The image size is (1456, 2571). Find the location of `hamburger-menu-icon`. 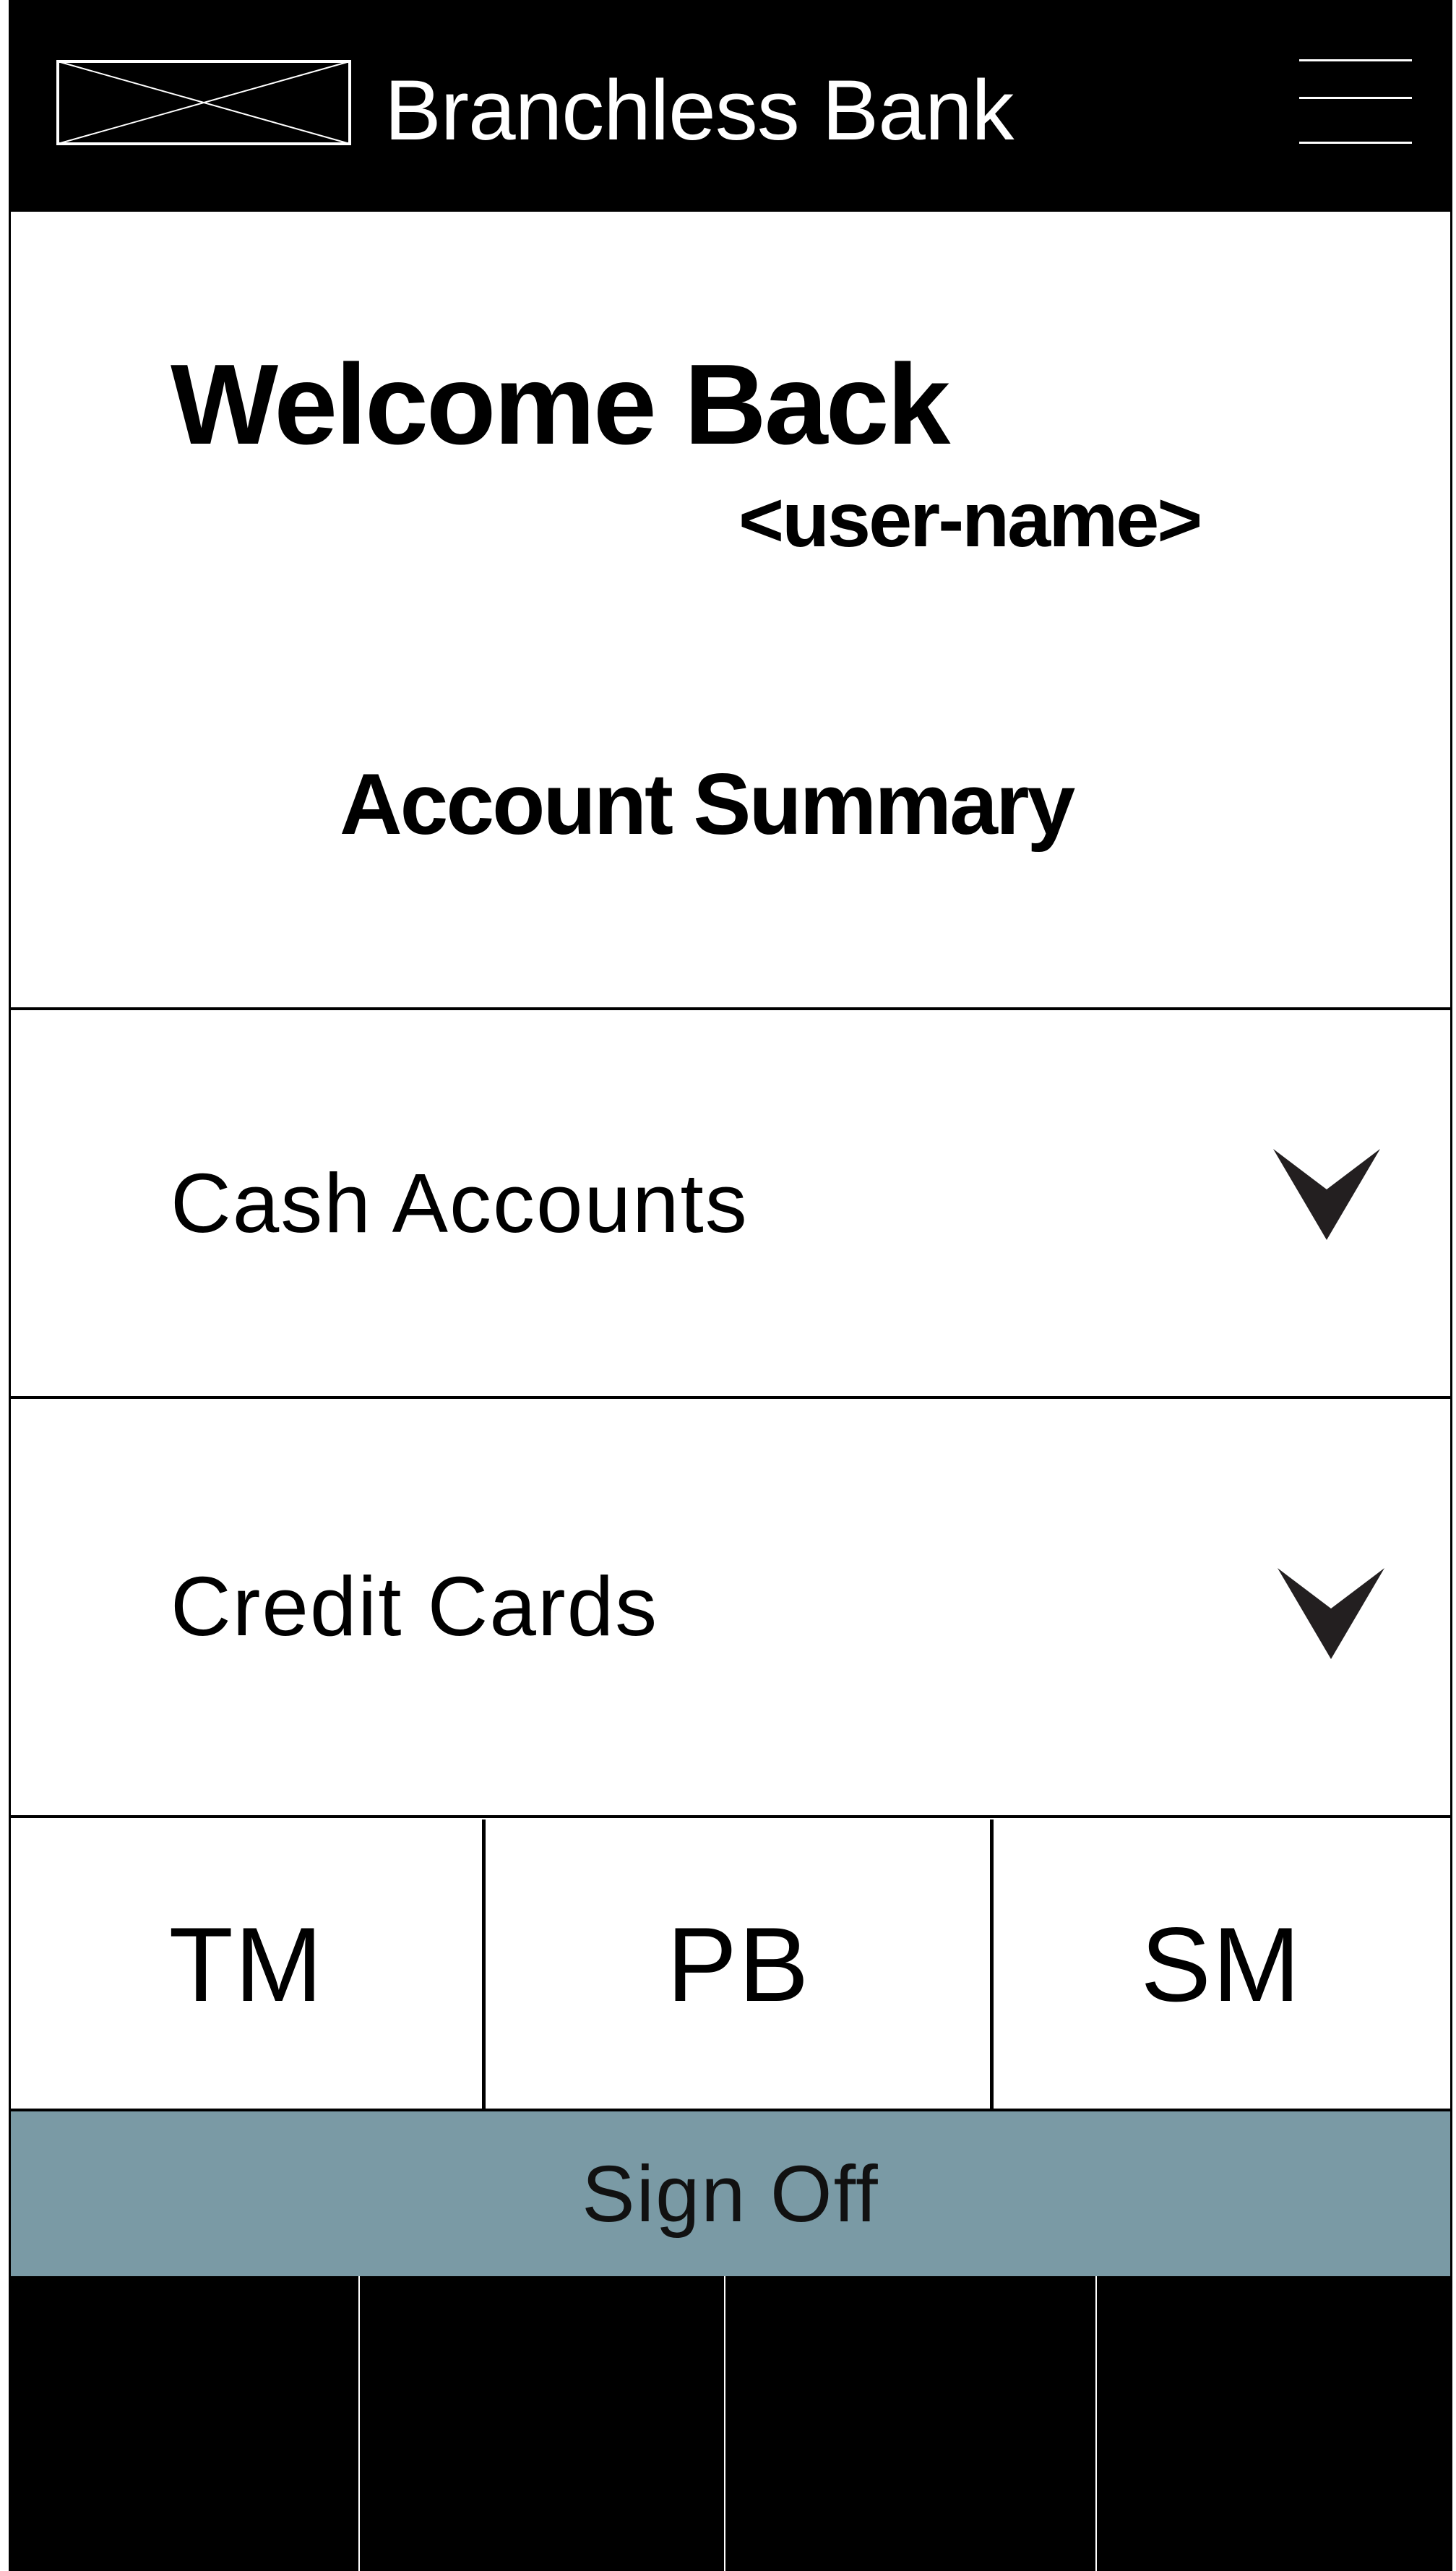

hamburger-menu-icon is located at coordinates (1355, 103).